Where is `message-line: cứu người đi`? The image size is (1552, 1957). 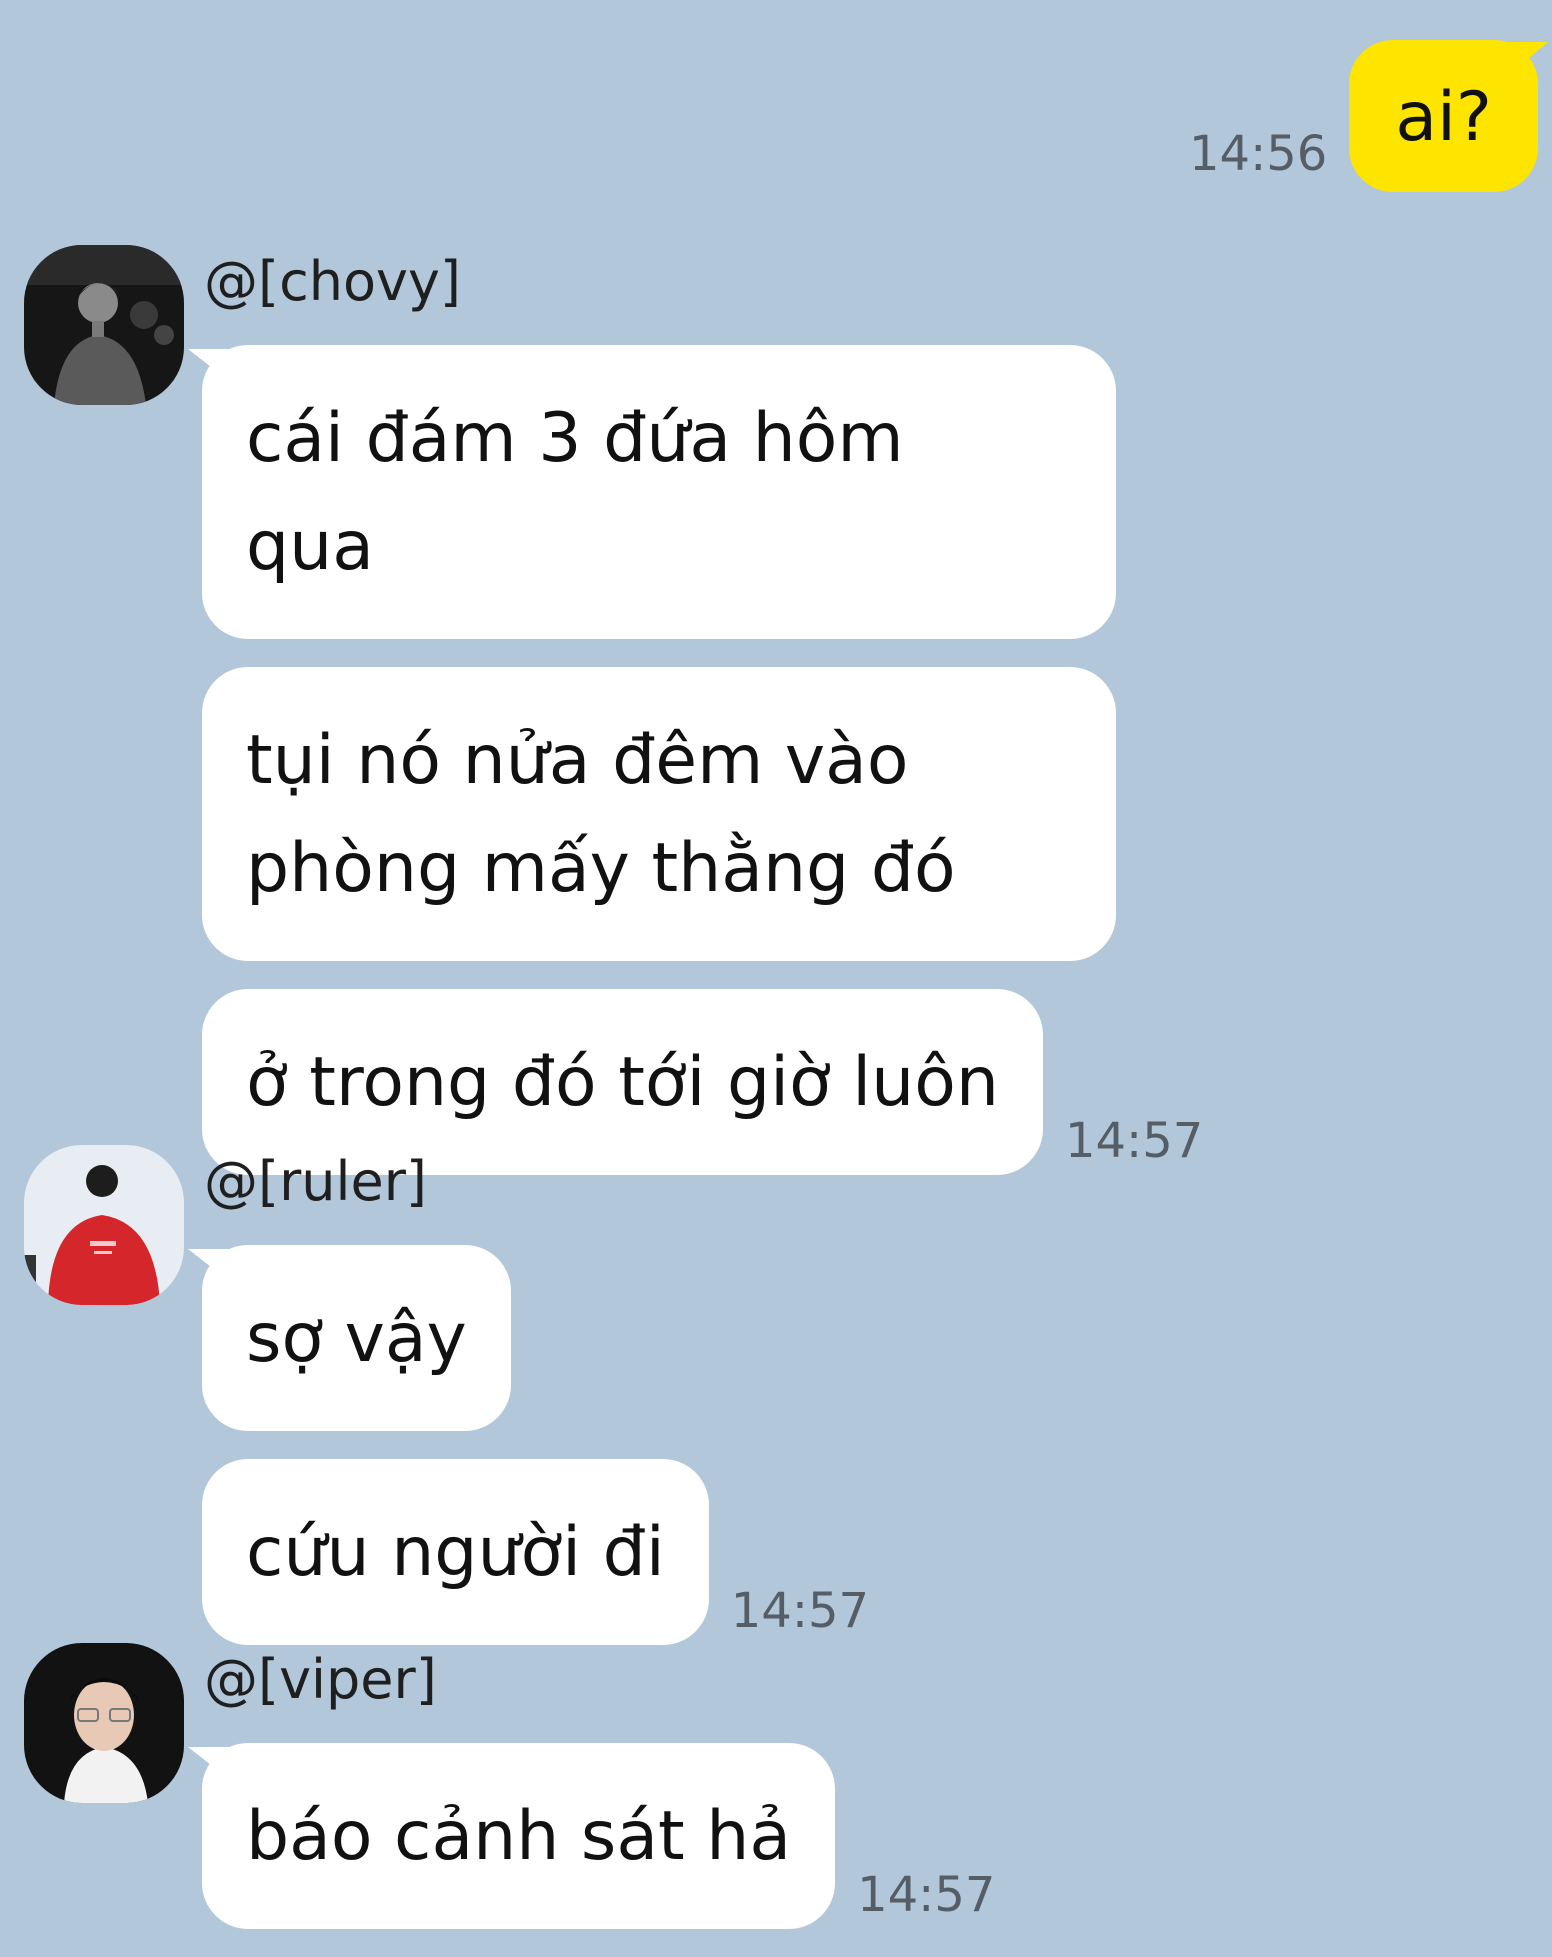 message-line: cứu người đi is located at coordinates (455, 1552).